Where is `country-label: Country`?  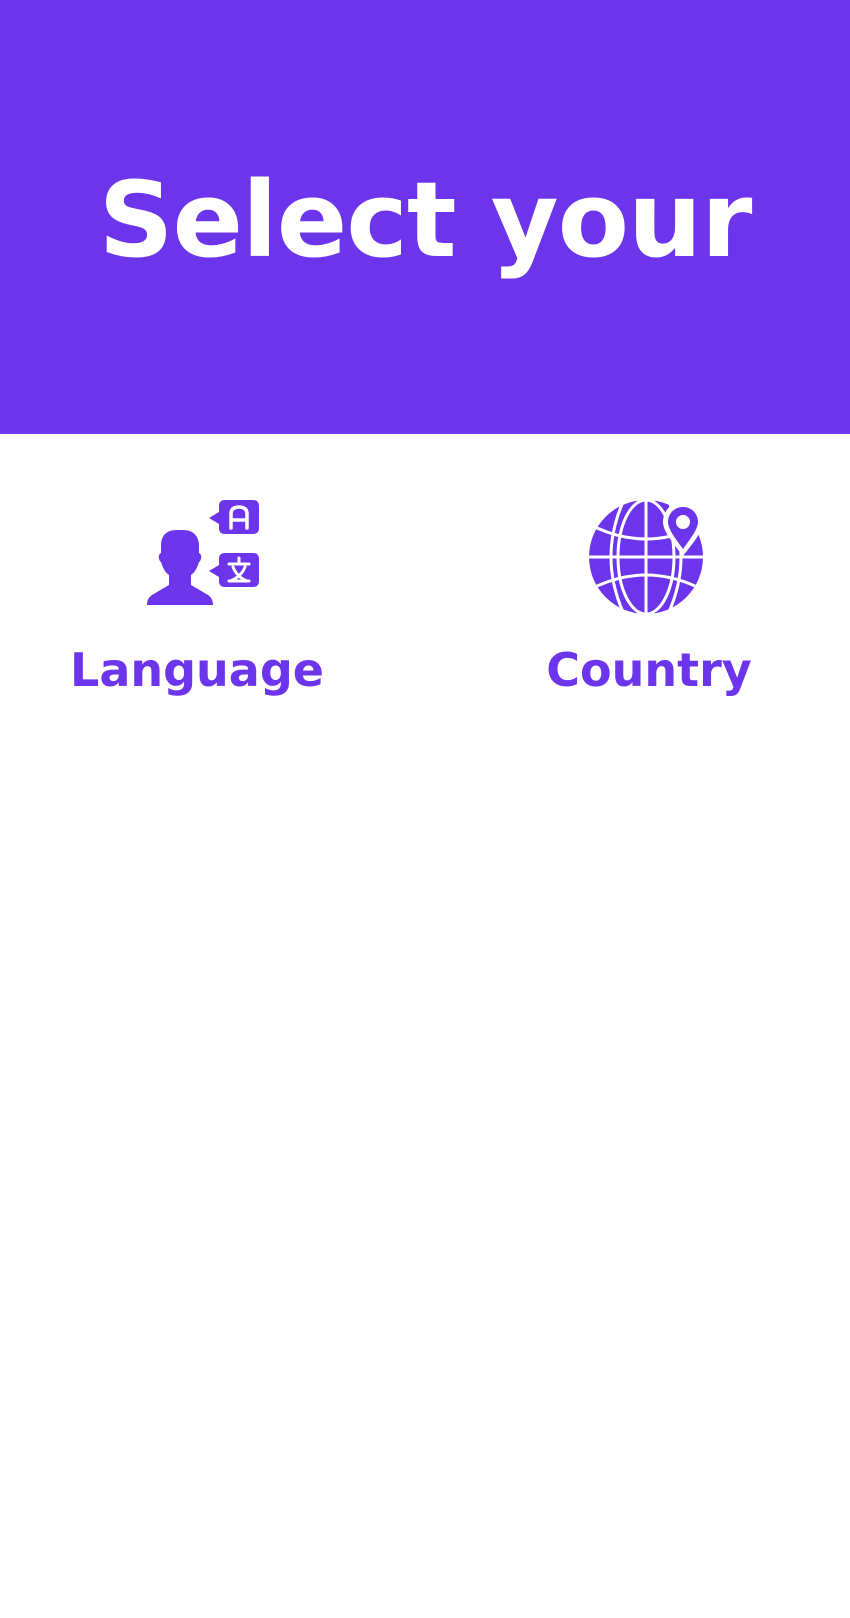 country-label: Country is located at coordinates (649, 670).